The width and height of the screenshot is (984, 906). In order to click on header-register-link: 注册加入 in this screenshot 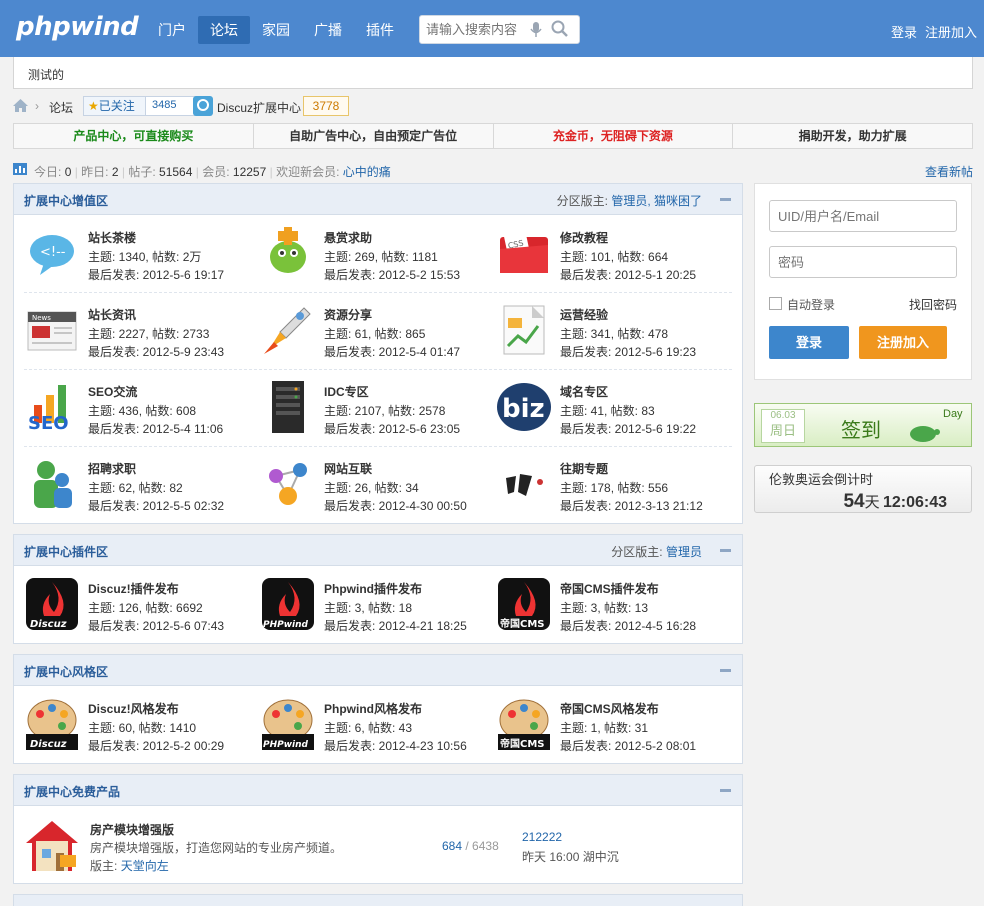, I will do `click(951, 31)`.